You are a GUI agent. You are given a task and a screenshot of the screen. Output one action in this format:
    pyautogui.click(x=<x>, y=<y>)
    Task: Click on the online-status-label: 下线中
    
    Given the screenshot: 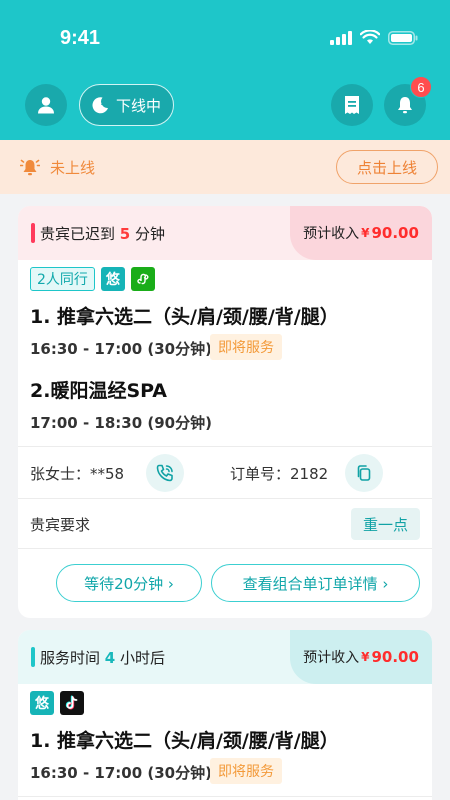 What is the action you would take?
    pyautogui.click(x=139, y=105)
    